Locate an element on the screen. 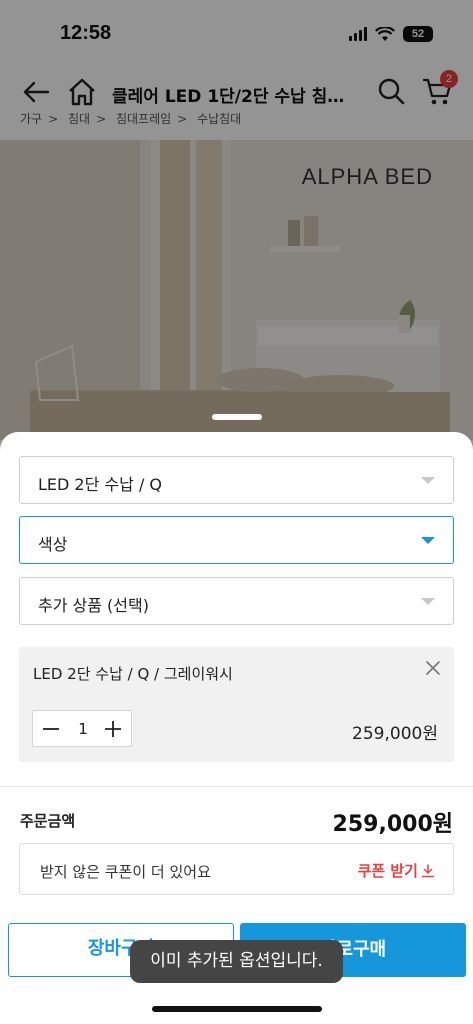 The width and height of the screenshot is (473, 1024). quantity-stepper: 1 is located at coordinates (82, 728).